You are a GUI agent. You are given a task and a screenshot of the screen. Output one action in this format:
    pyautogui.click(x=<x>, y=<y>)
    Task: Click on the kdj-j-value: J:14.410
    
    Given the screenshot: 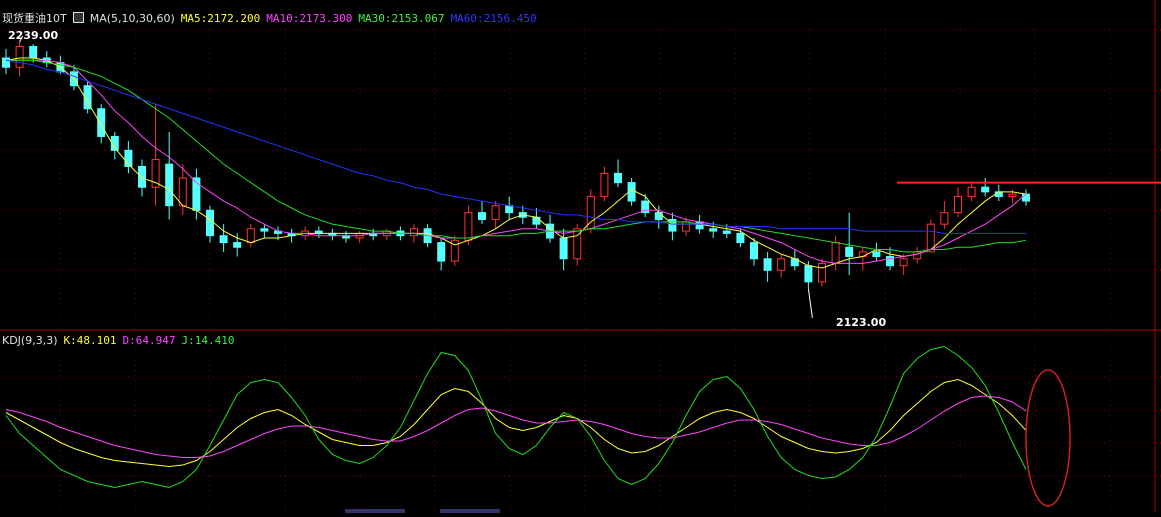 What is the action you would take?
    pyautogui.click(x=208, y=340)
    